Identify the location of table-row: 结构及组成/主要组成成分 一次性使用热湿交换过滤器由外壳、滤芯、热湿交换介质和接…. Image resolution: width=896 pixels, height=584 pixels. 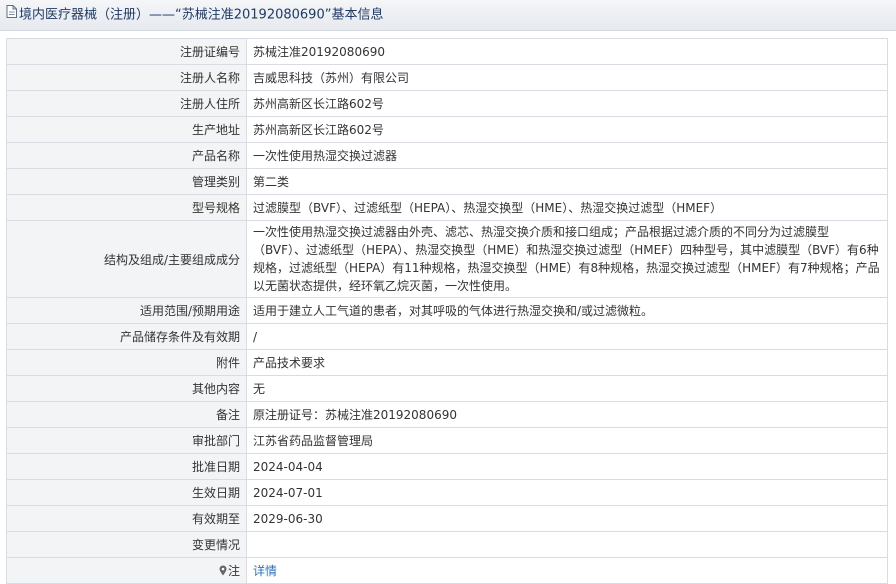
(447, 259).